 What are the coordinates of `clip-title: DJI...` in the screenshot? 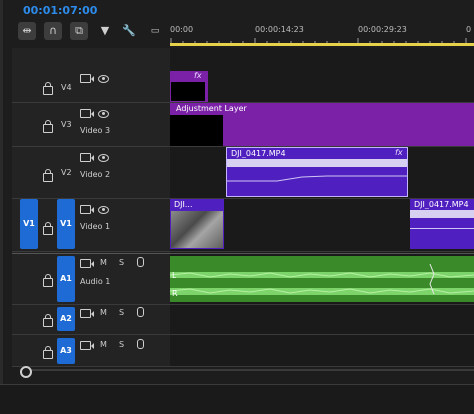 It's located at (183, 204).